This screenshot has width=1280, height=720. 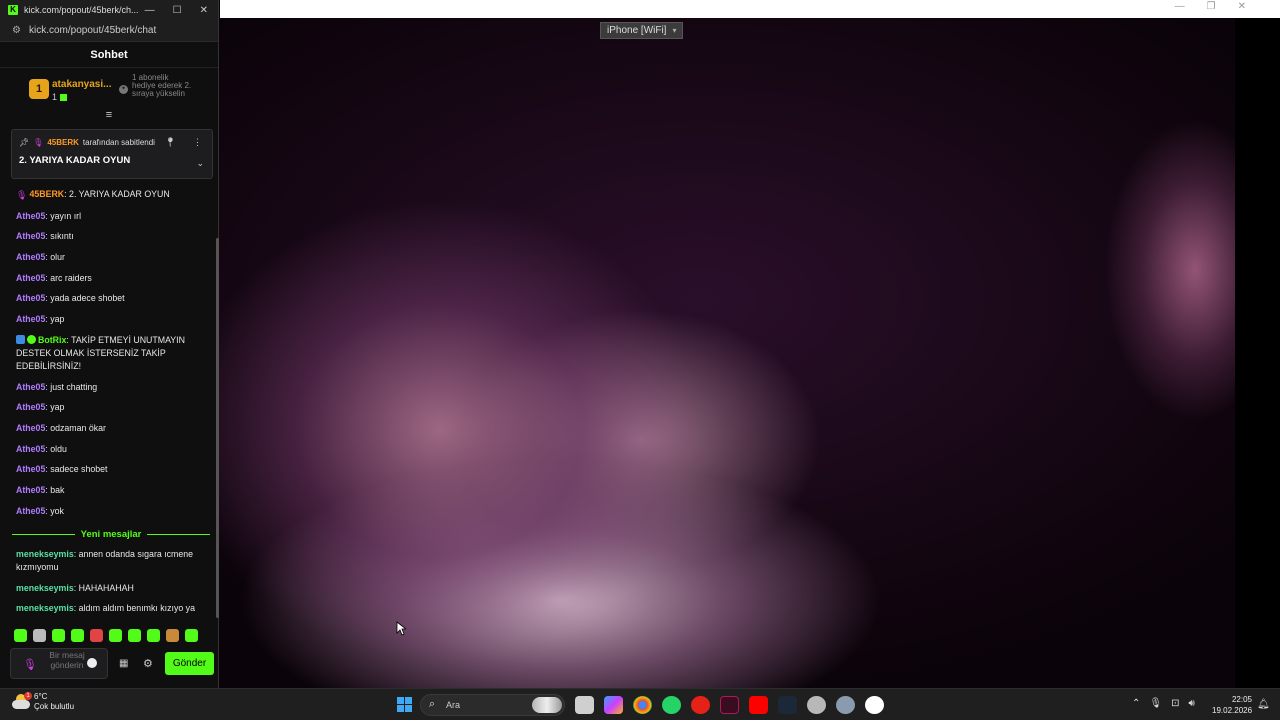 I want to click on search-icon: ⌕, so click(x=432, y=704).